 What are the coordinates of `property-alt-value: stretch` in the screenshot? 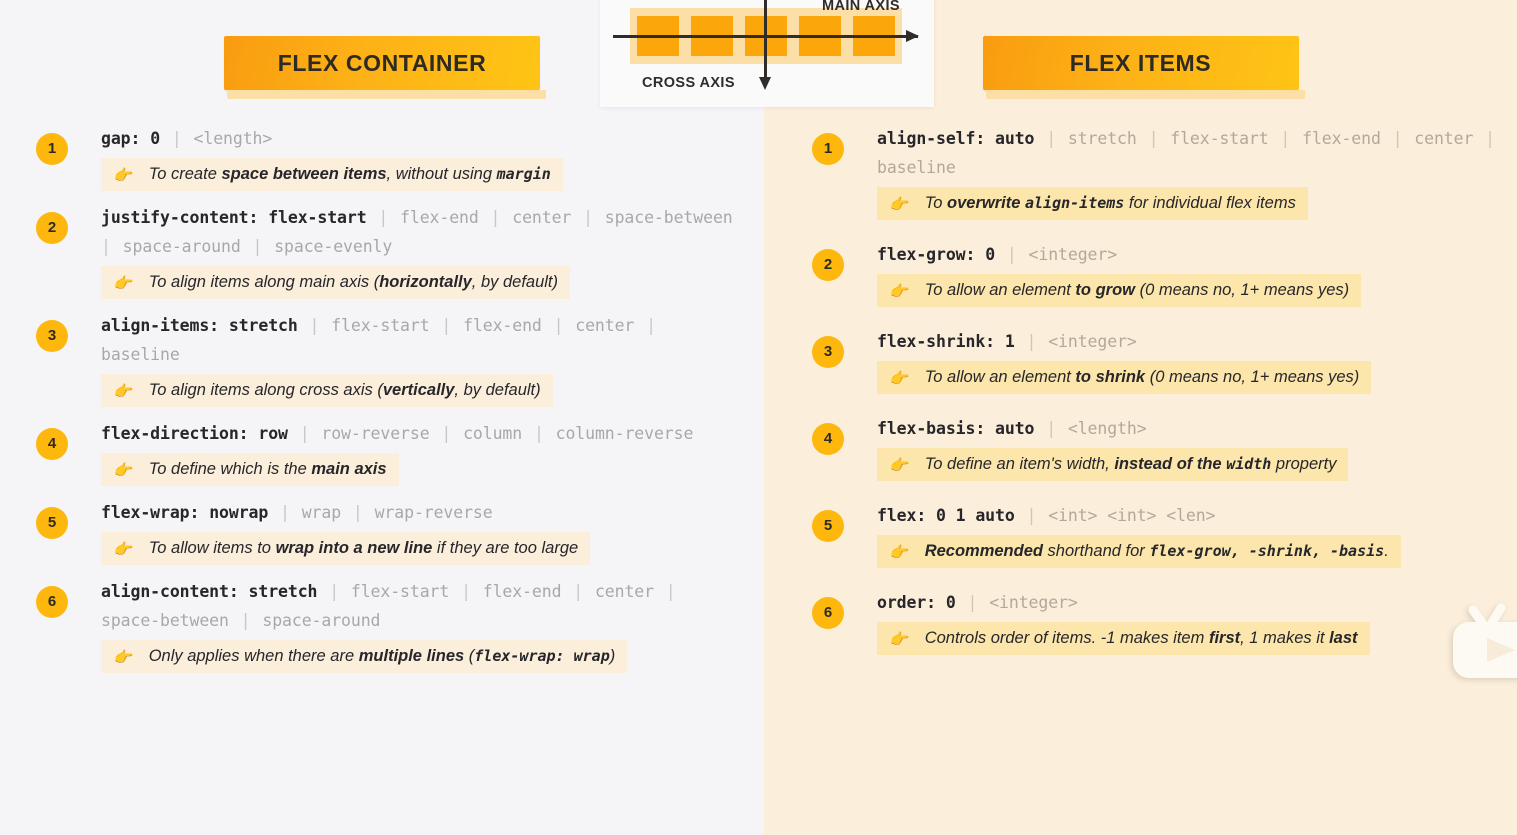 It's located at (1102, 138).